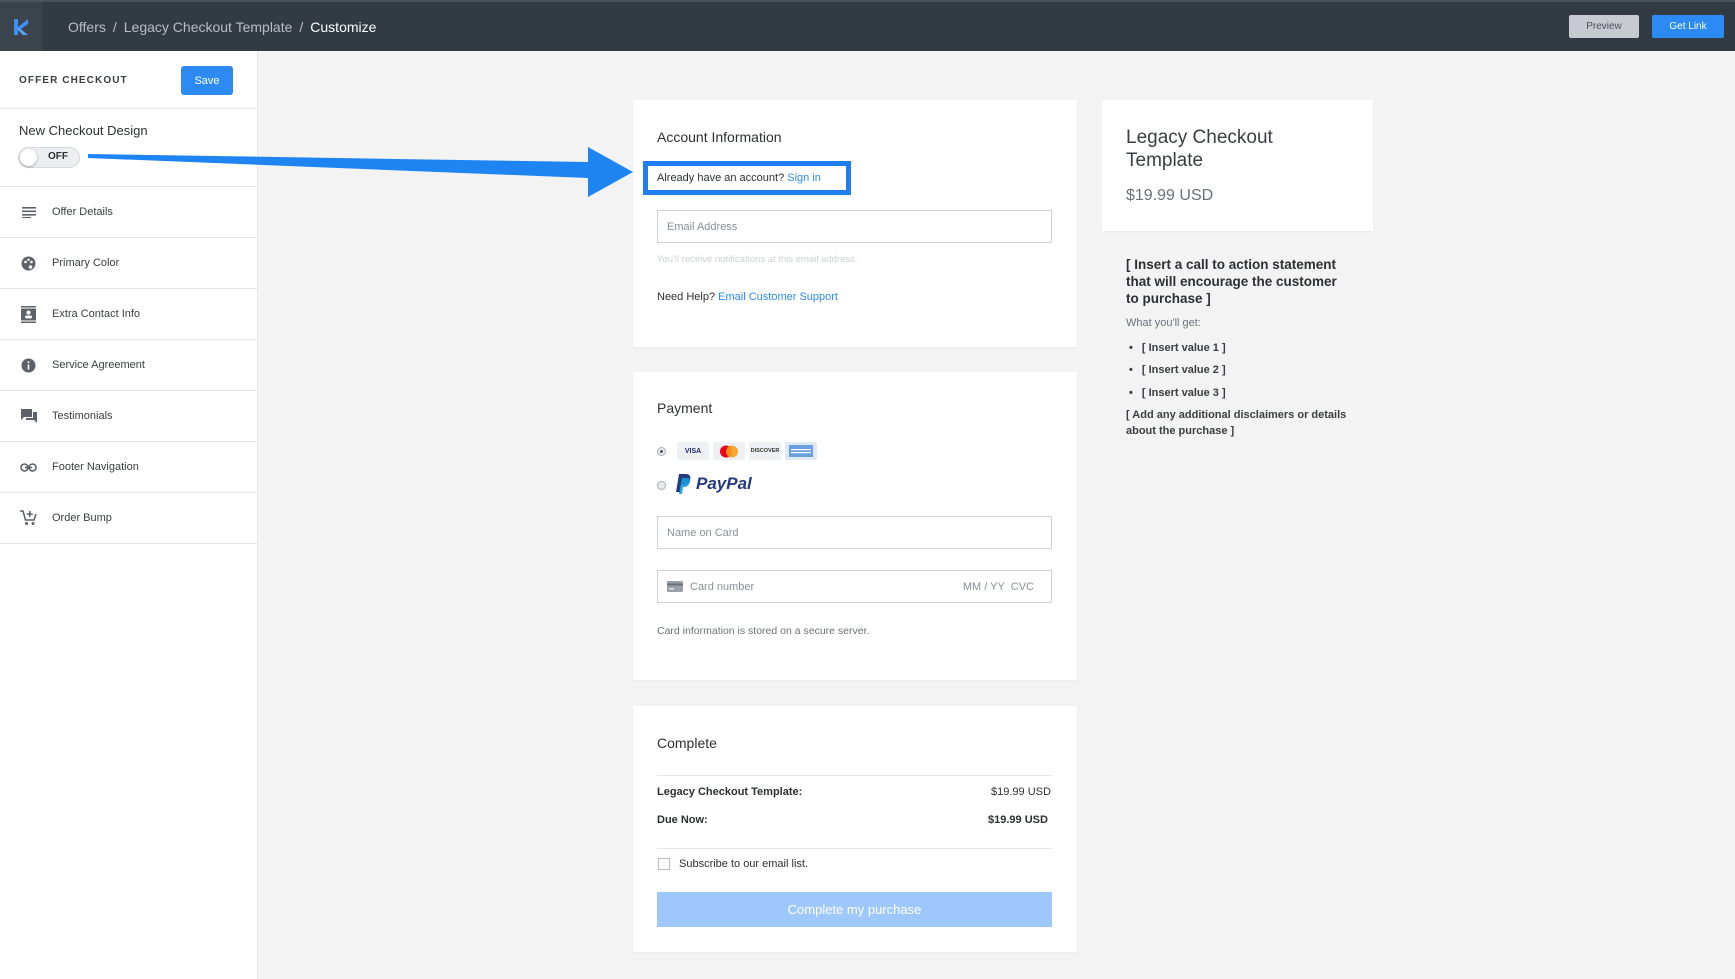  I want to click on amex-icon, so click(801, 451).